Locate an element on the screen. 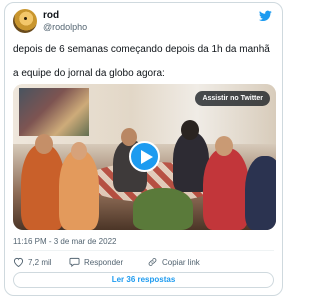 Image resolution: width=320 pixels, height=300 pixels. heart-icon is located at coordinates (18, 262).